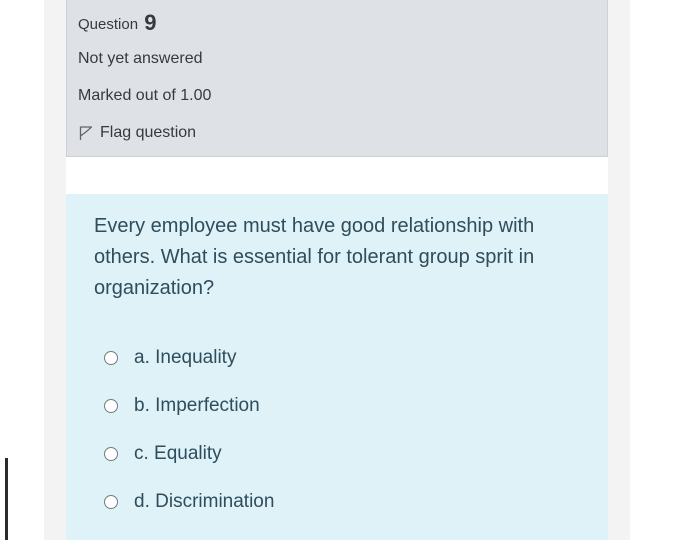  What do you see at coordinates (334, 502) in the screenshot?
I see `answer-option-d: d. Discrimination` at bounding box center [334, 502].